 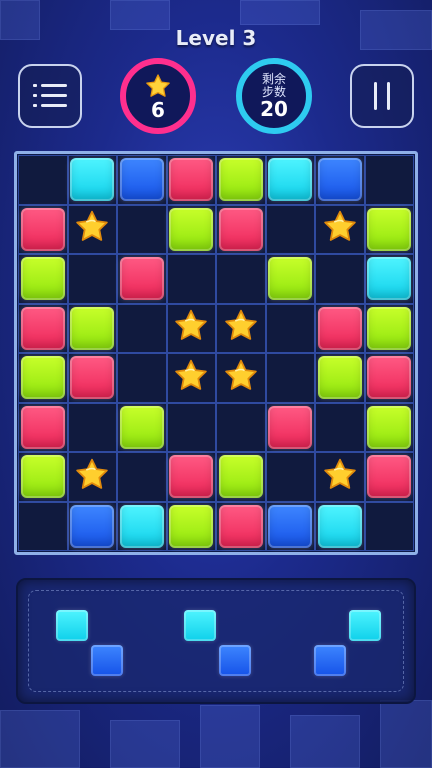 I want to click on level-title: Level 3, so click(x=216, y=38).